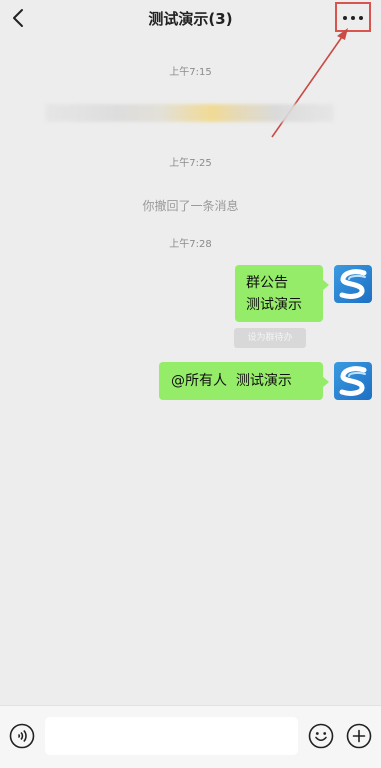 The width and height of the screenshot is (381, 768). What do you see at coordinates (282, 293) in the screenshot?
I see `message-bubble: 群公告 测试演示` at bounding box center [282, 293].